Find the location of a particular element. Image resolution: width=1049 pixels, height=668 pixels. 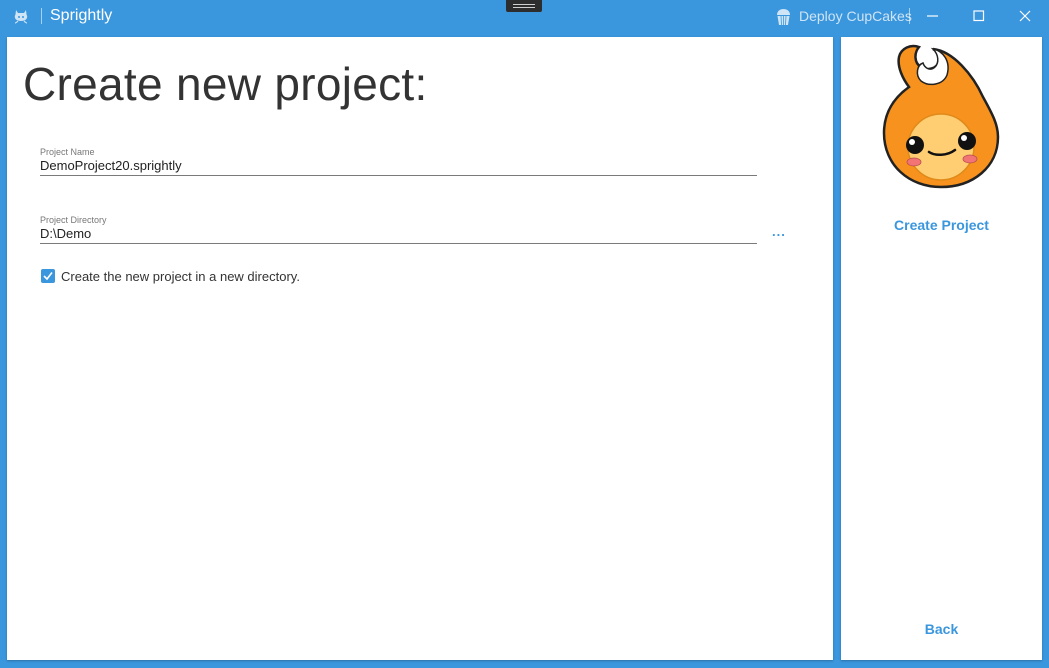

title-bar: Sprightly Deploy CupCakes is located at coordinates (524, 16).